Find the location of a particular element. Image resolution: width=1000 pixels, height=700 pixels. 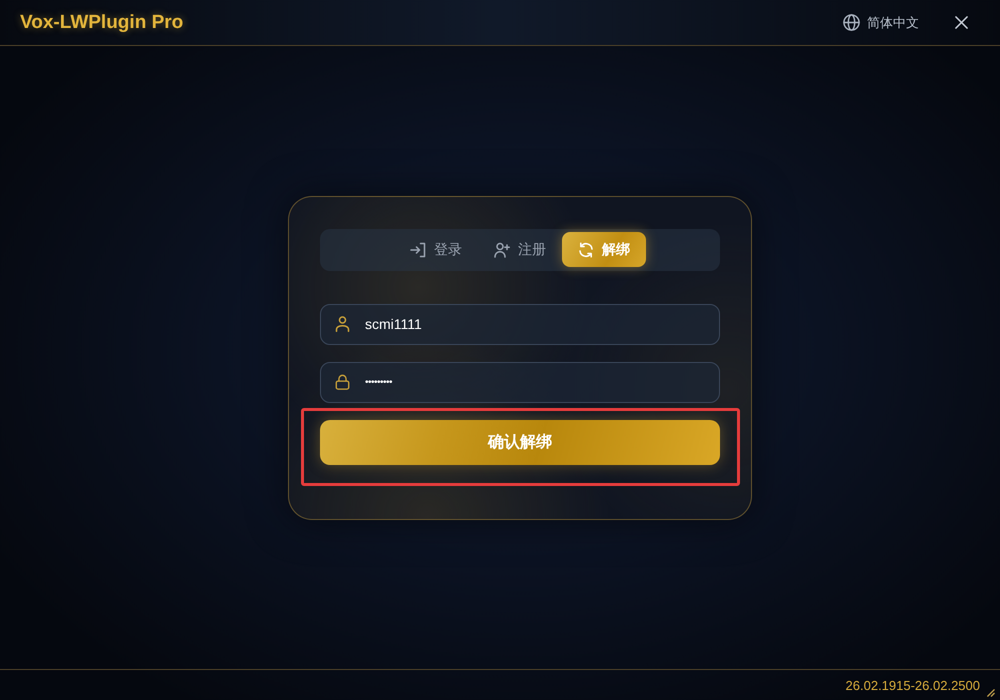

language-button: 简体中文 is located at coordinates (881, 23).